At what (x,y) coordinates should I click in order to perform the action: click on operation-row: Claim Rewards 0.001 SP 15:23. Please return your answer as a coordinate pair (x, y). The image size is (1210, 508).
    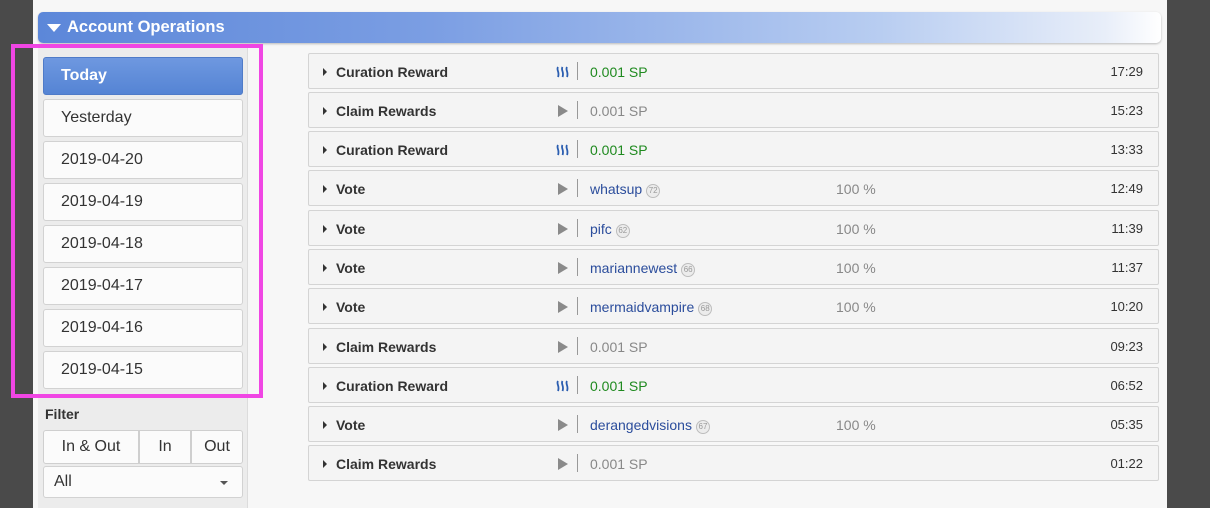
    Looking at the image, I should click on (733, 110).